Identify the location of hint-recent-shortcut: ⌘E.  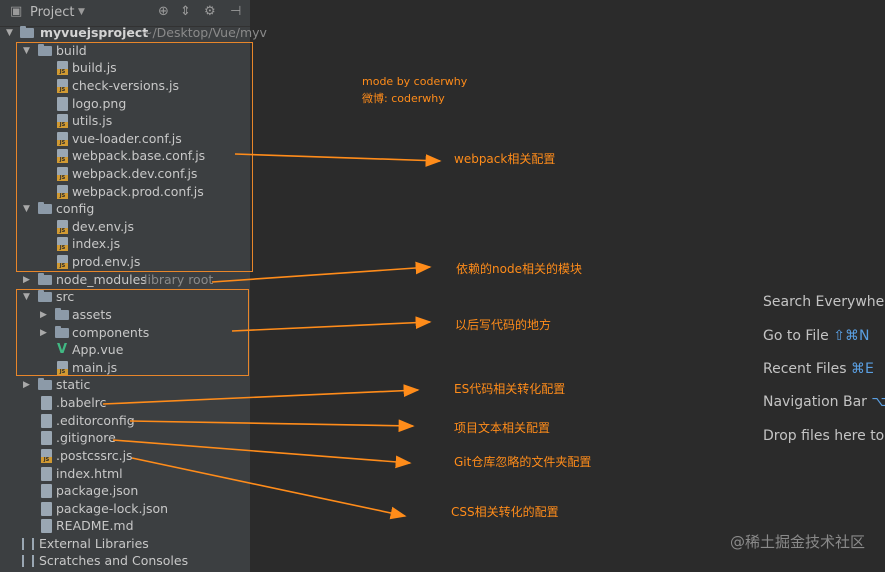
(862, 369).